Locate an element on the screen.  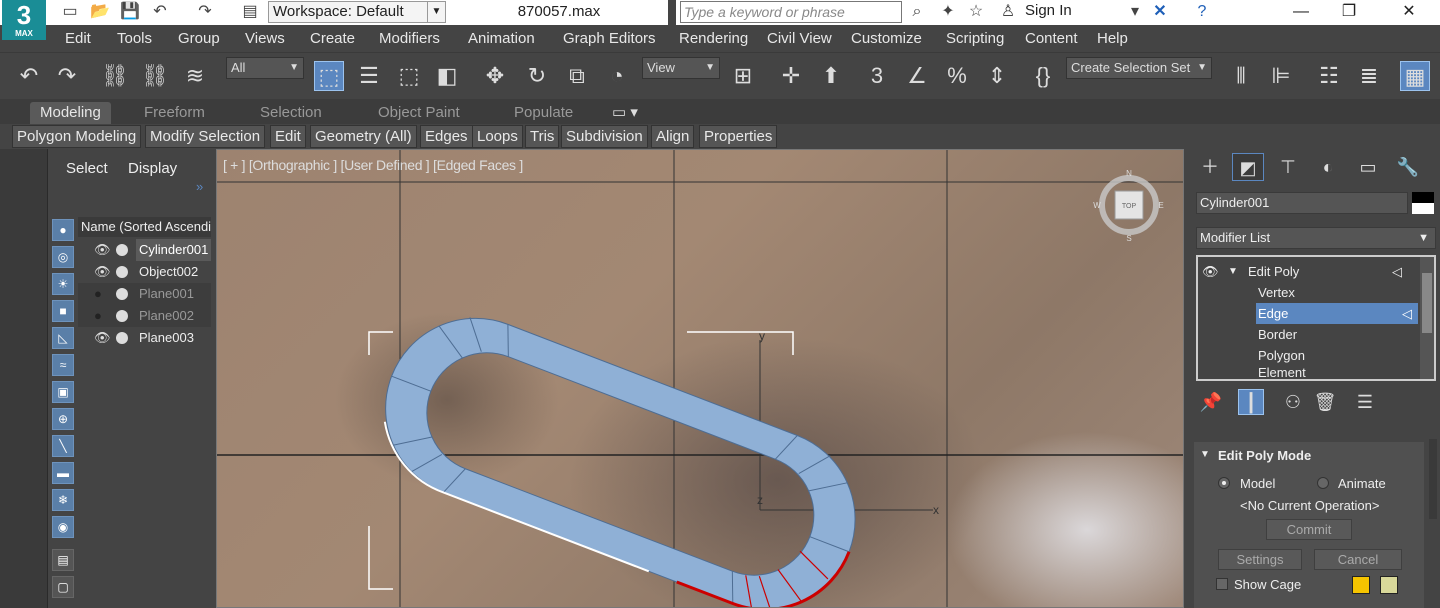
panel-geometry-all: Geometry (All) is located at coordinates (363, 136).